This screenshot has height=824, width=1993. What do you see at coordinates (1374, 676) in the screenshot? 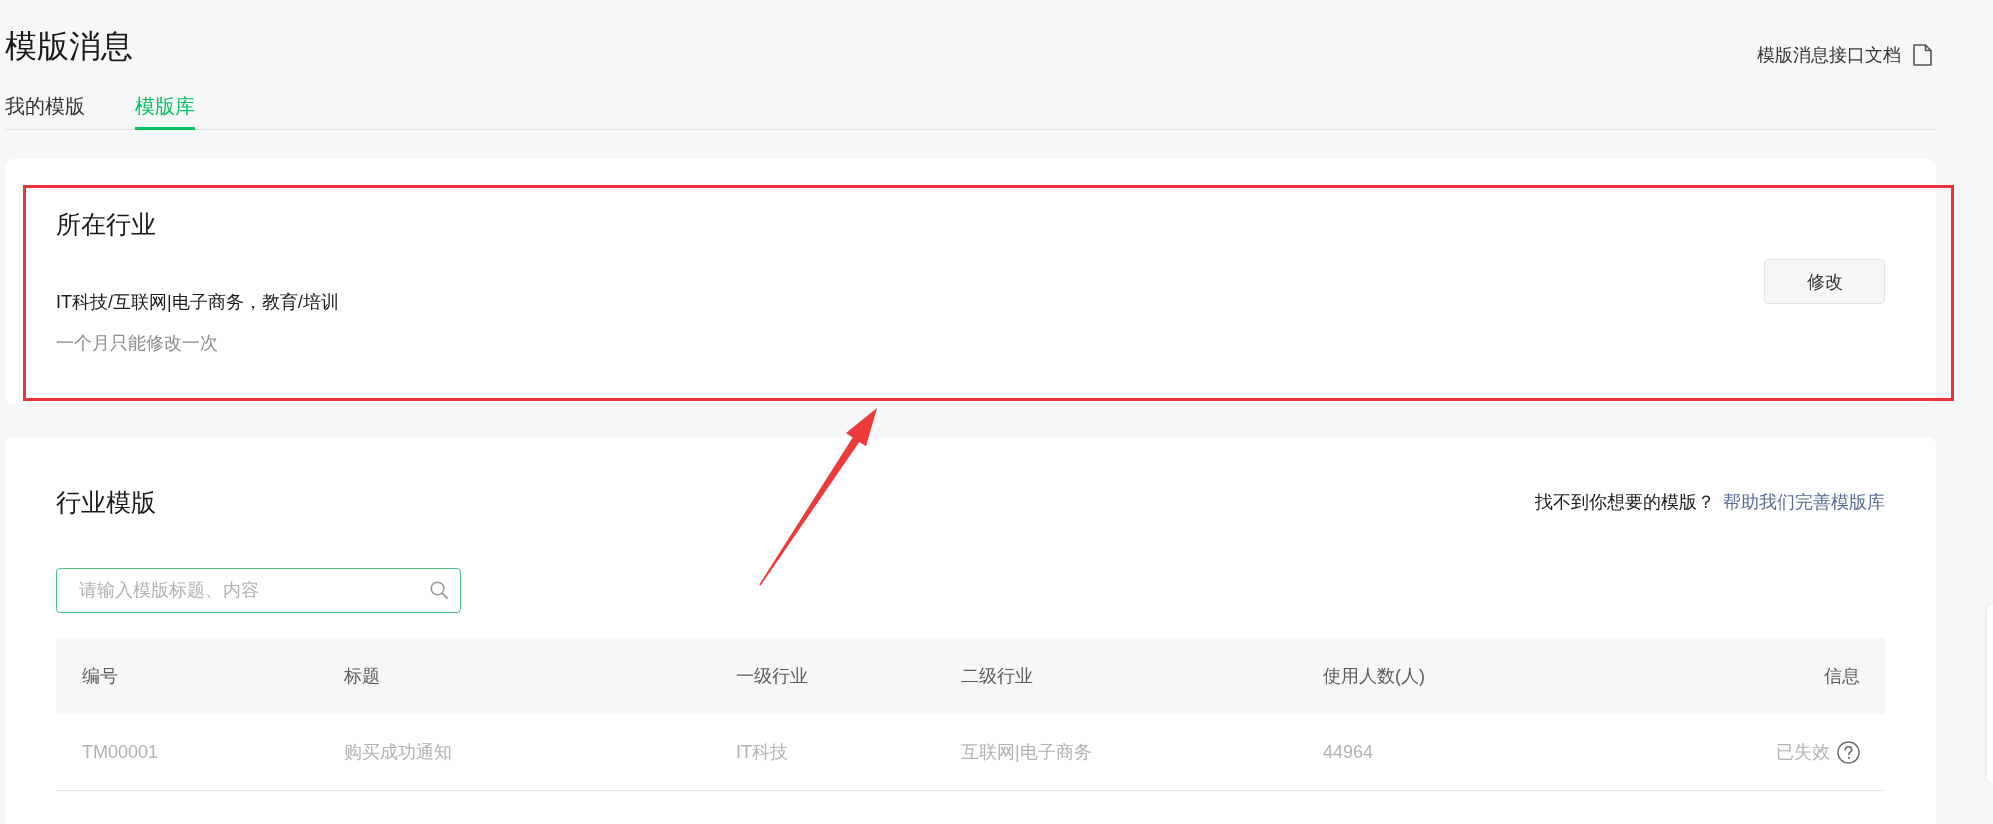
I see `column-header: 使用人数(人)` at bounding box center [1374, 676].